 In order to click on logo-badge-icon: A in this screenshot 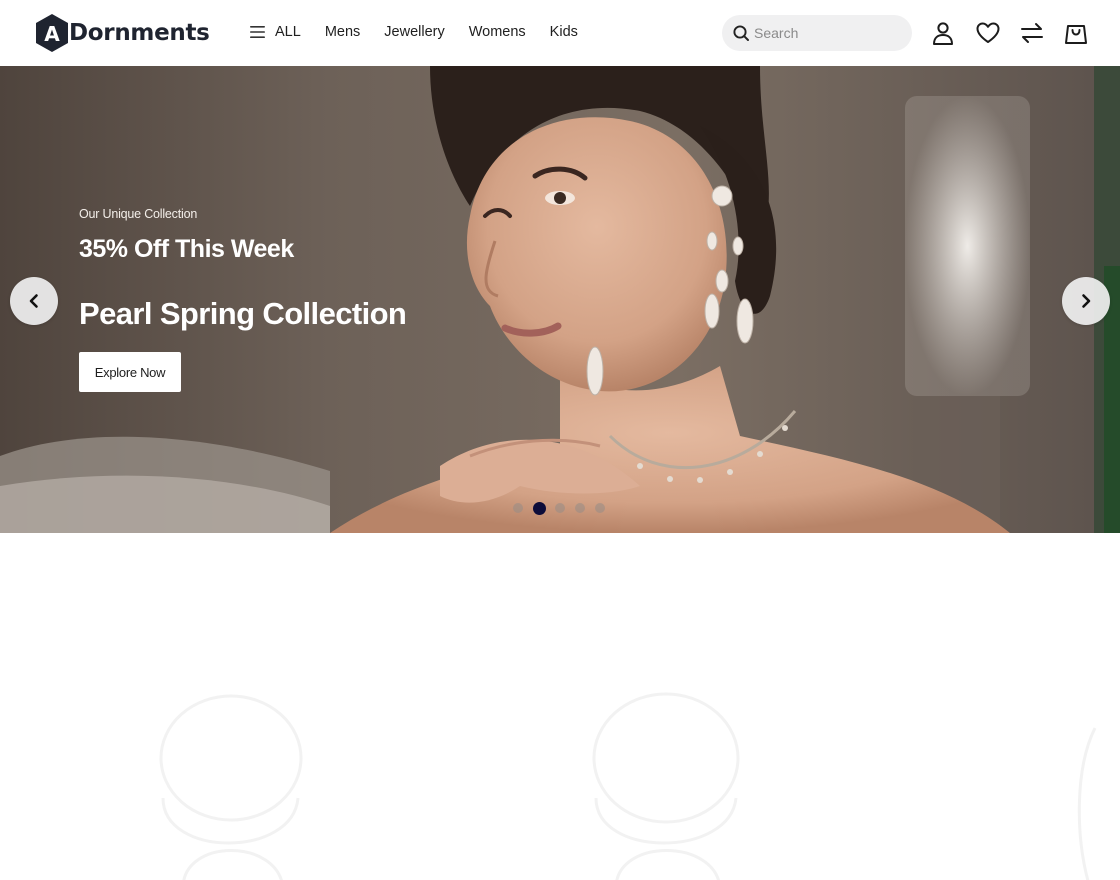, I will do `click(52, 33)`.